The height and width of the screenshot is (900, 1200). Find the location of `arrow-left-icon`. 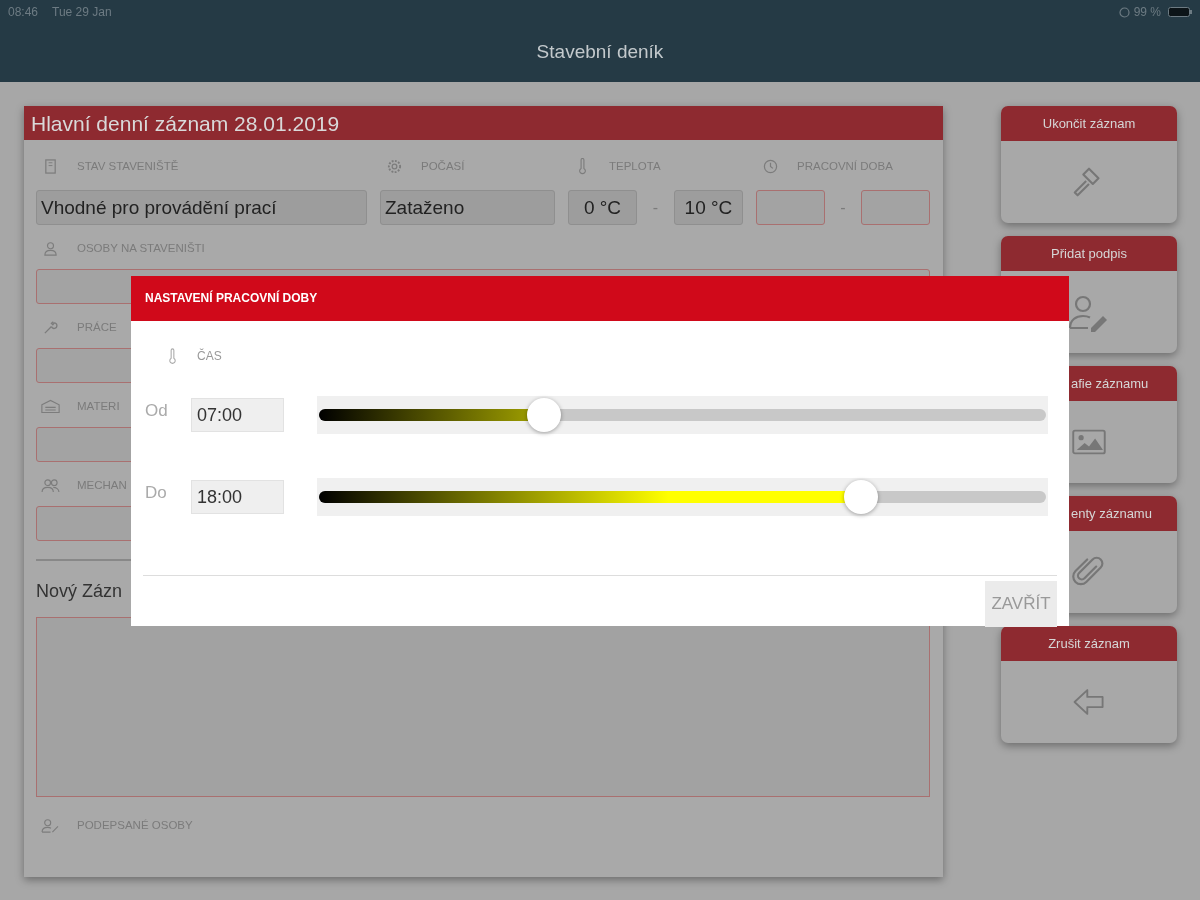

arrow-left-icon is located at coordinates (1089, 702).